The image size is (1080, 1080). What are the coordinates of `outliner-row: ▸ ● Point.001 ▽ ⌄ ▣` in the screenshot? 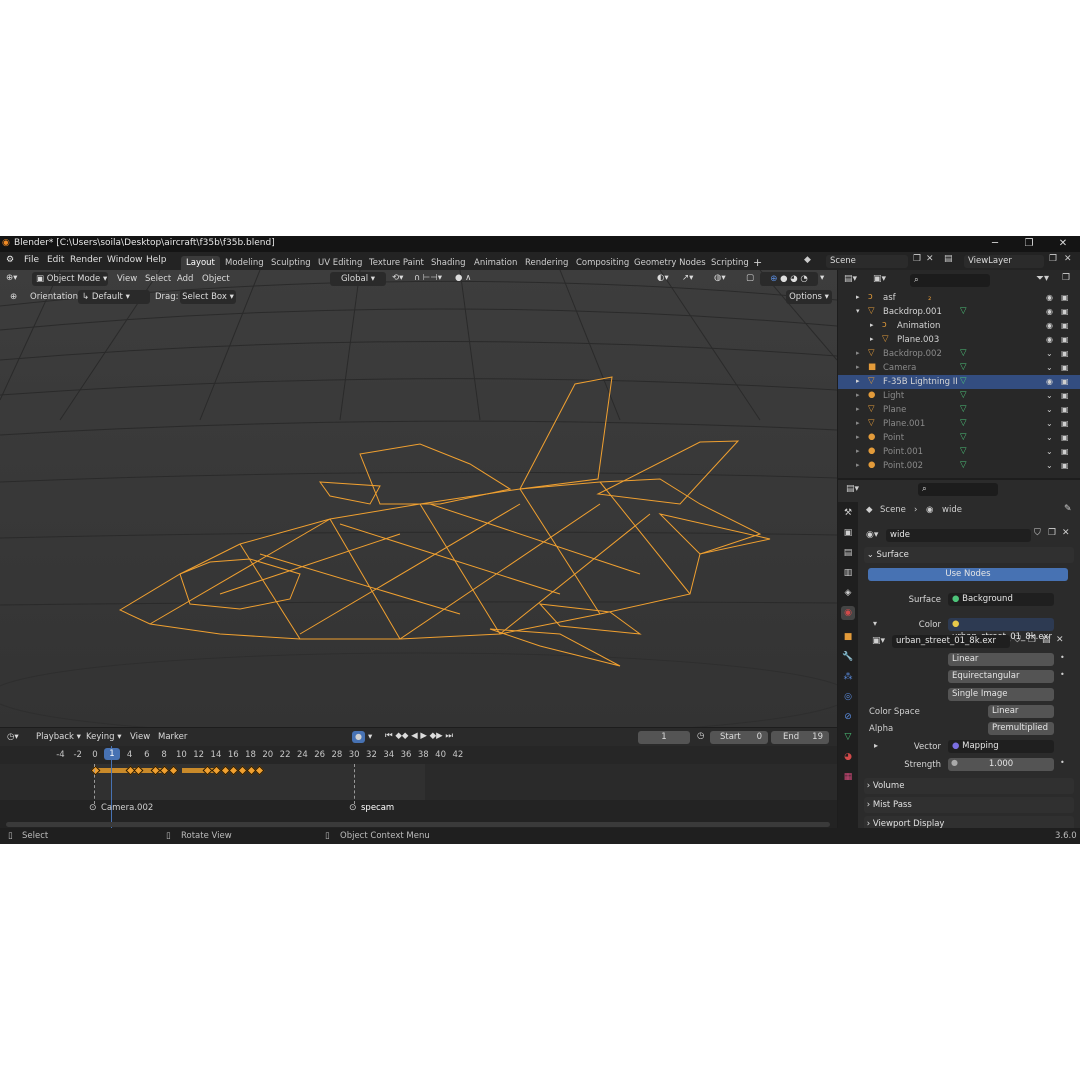 It's located at (959, 452).